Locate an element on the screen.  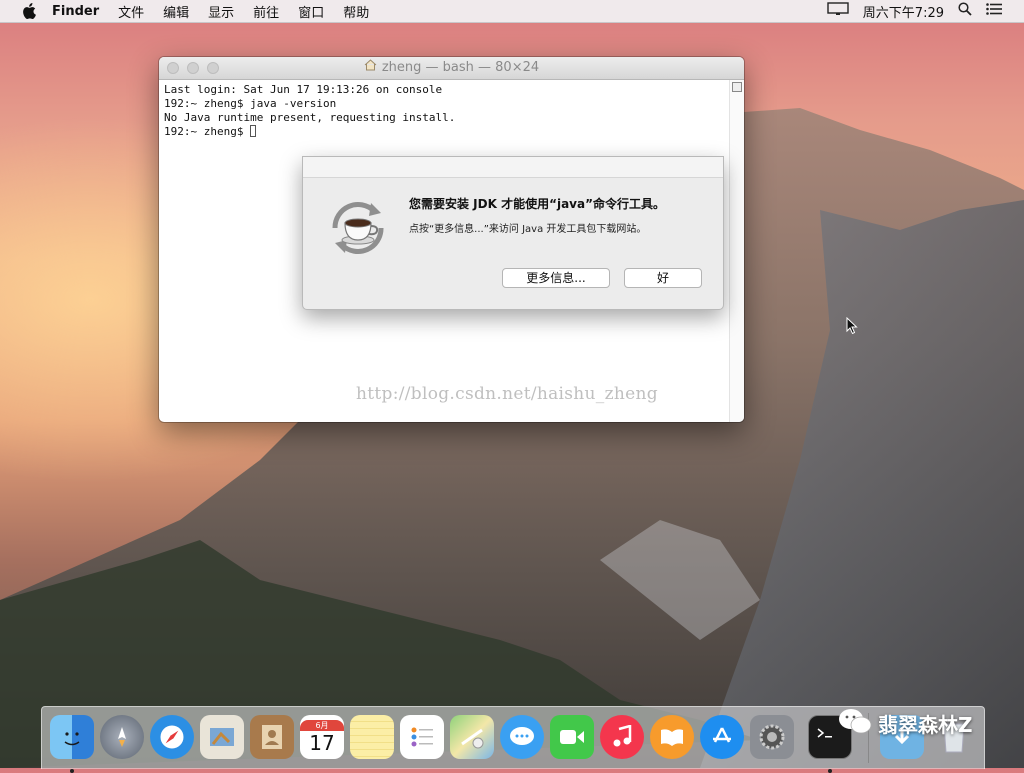
calendar-month: 6月 is located at coordinates (322, 725).